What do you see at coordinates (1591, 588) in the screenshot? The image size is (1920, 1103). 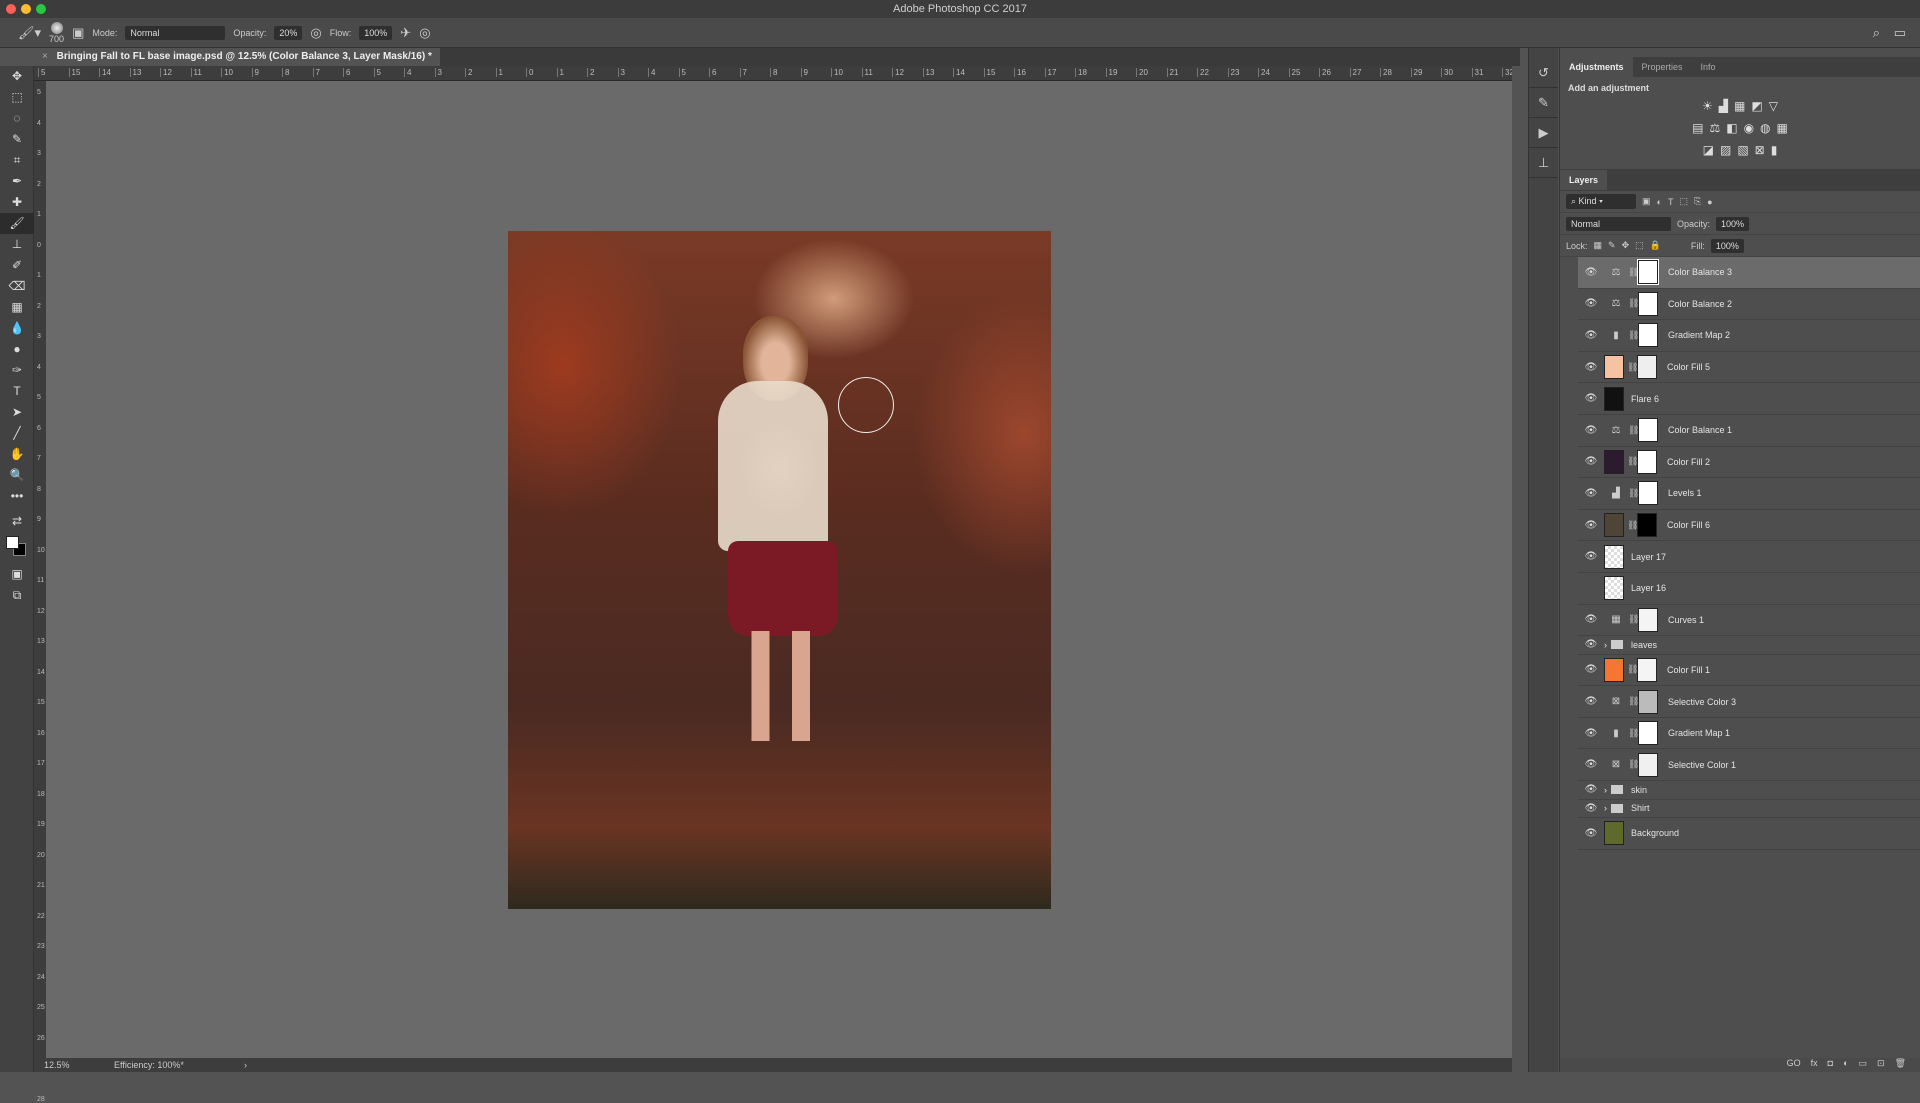 I see `visibility-eye-icon: ▫` at bounding box center [1591, 588].